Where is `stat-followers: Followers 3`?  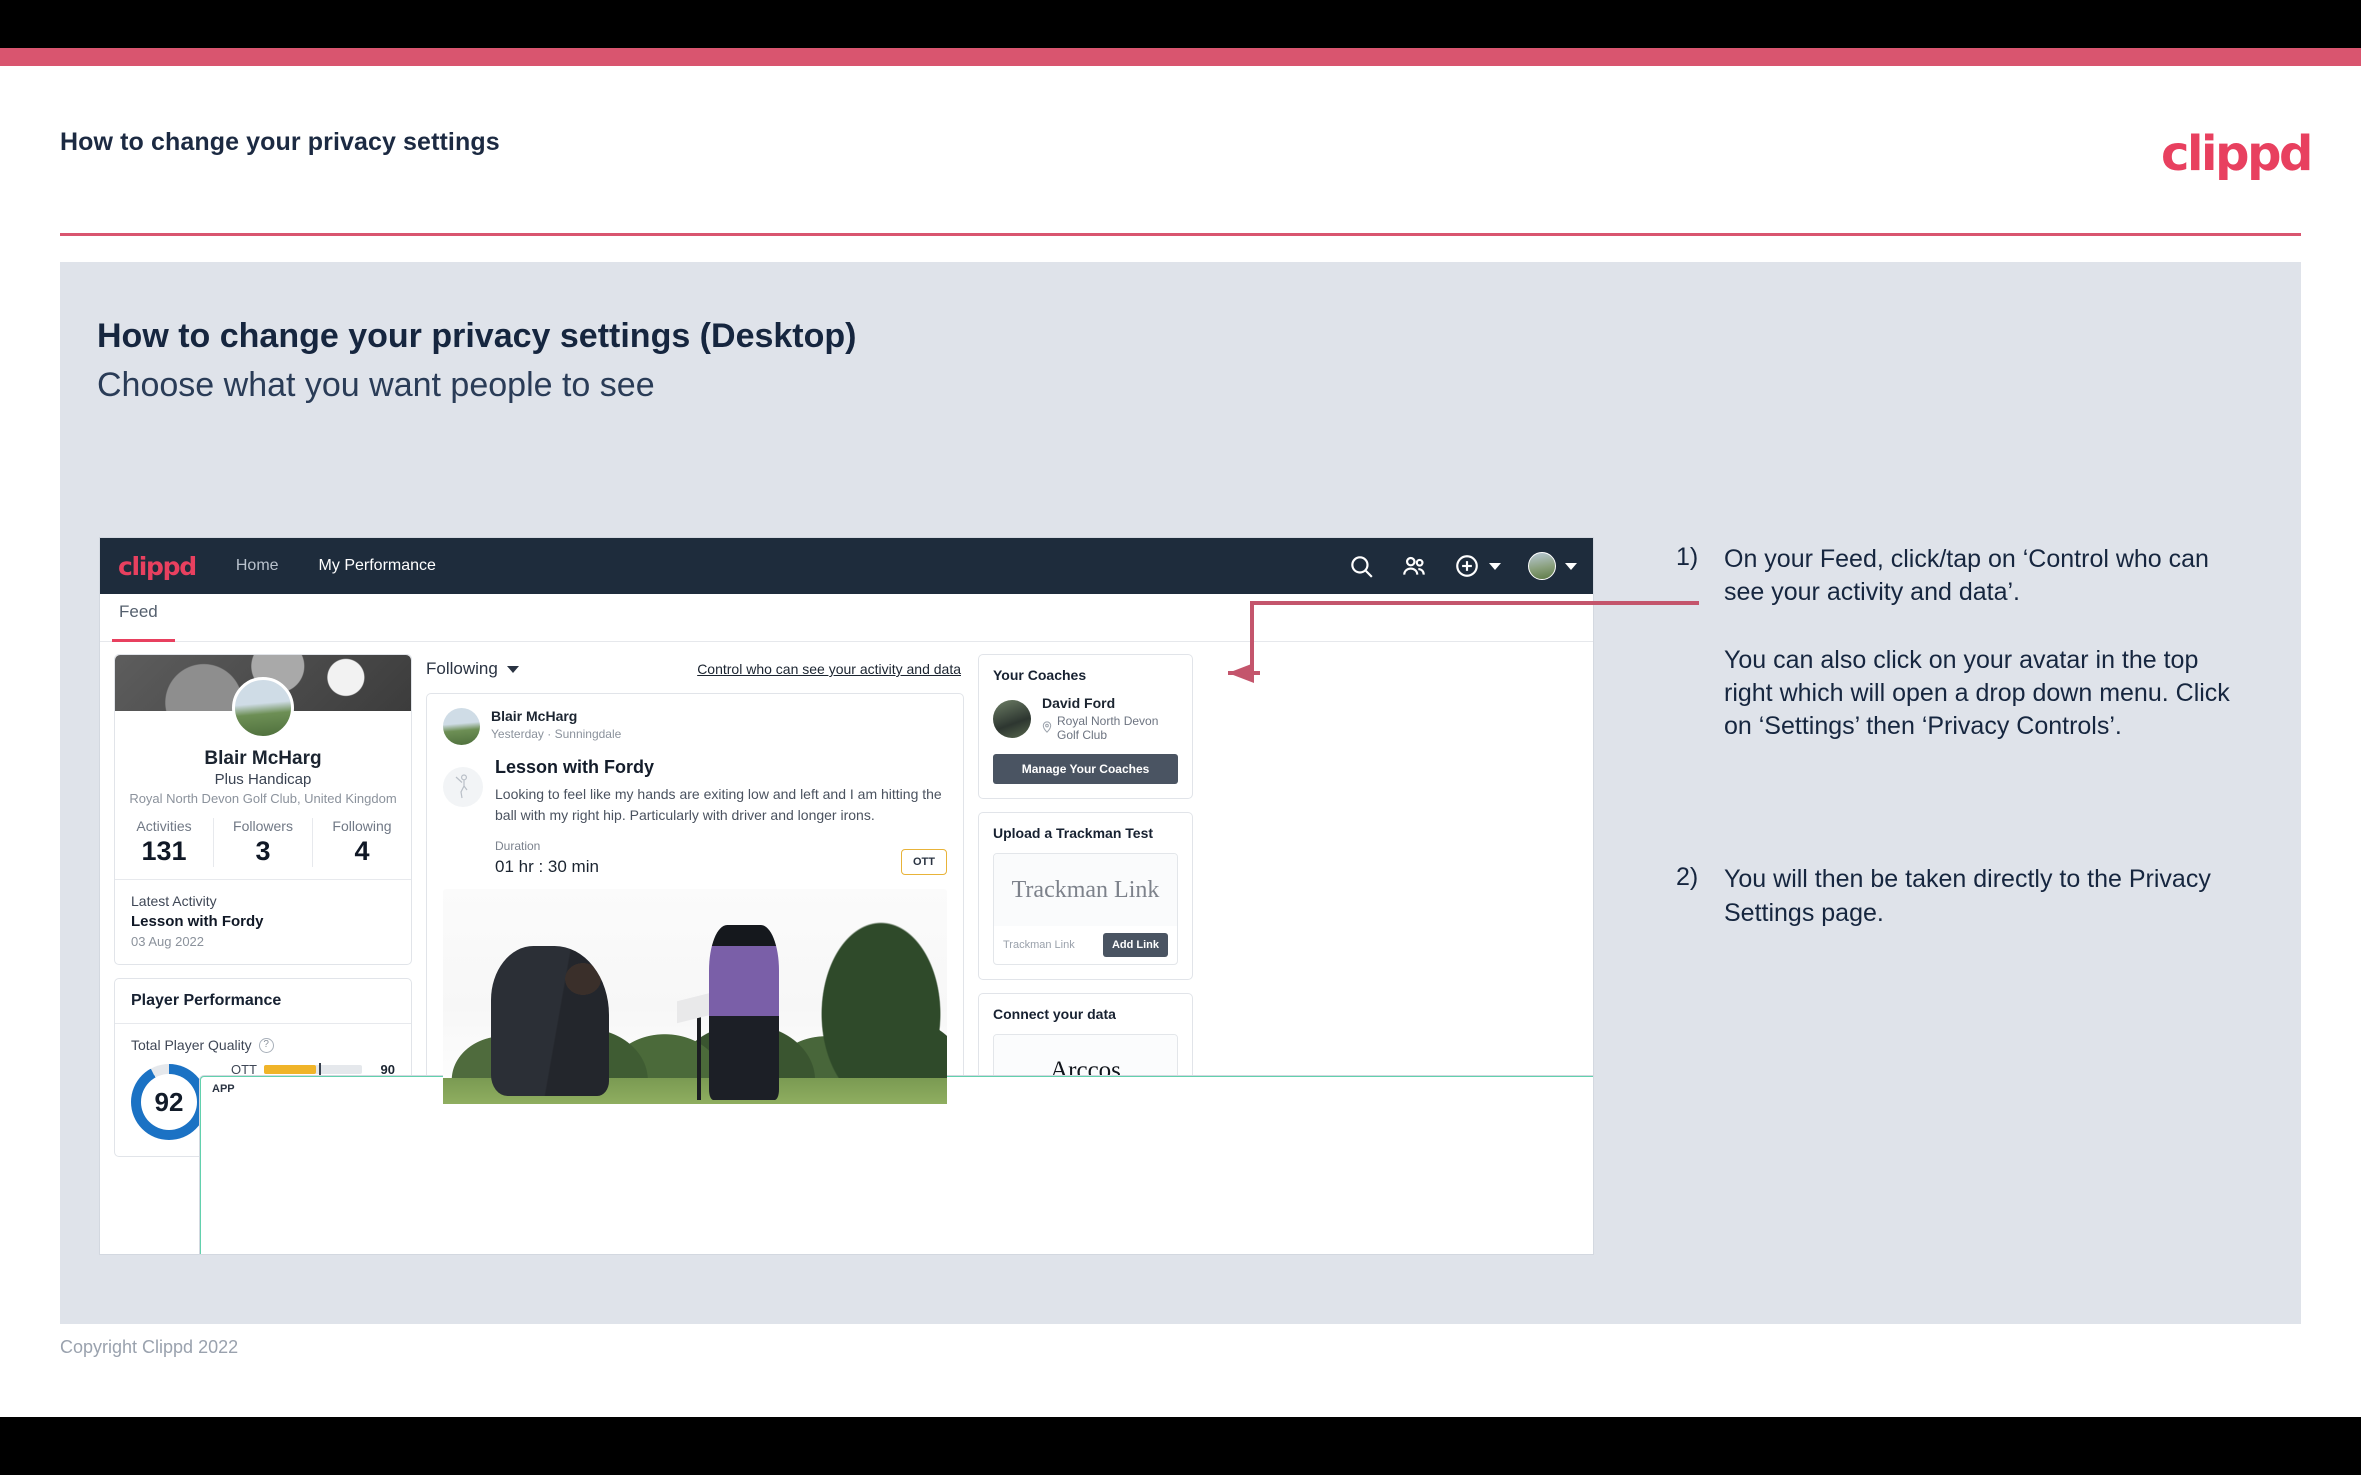
stat-followers: Followers 3 is located at coordinates (262, 842).